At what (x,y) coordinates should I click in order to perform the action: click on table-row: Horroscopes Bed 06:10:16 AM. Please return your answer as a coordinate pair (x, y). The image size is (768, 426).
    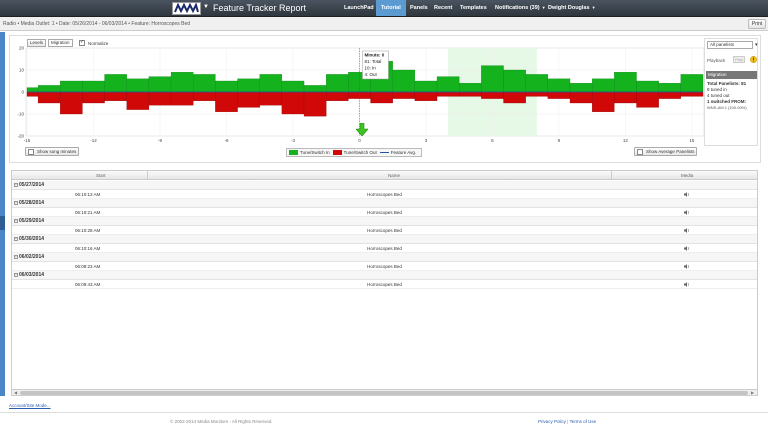
    Looking at the image, I should click on (384, 248).